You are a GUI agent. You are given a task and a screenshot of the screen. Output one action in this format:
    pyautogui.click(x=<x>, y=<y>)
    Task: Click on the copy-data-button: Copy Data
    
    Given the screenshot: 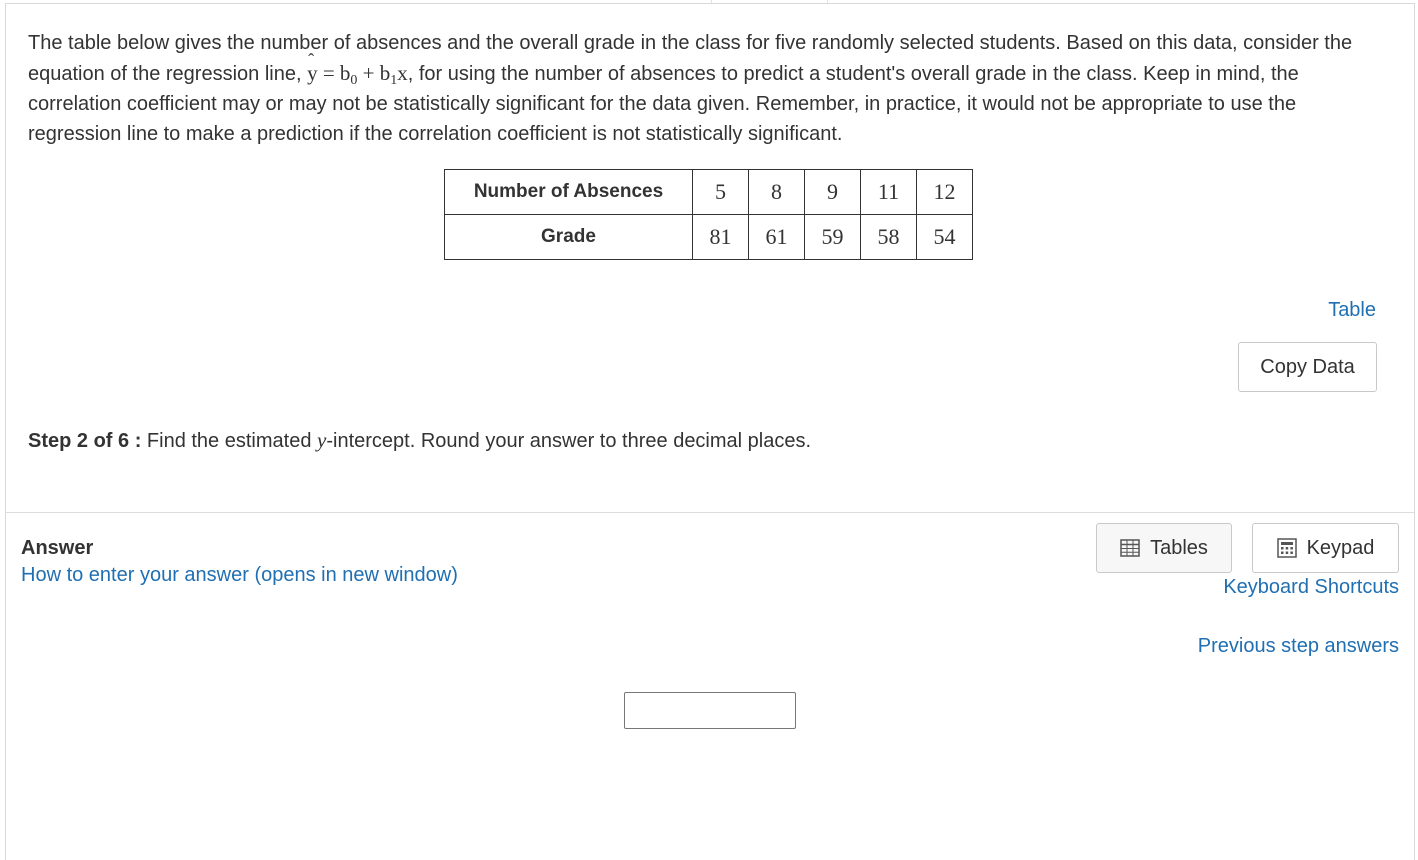 What is the action you would take?
    pyautogui.click(x=1307, y=367)
    